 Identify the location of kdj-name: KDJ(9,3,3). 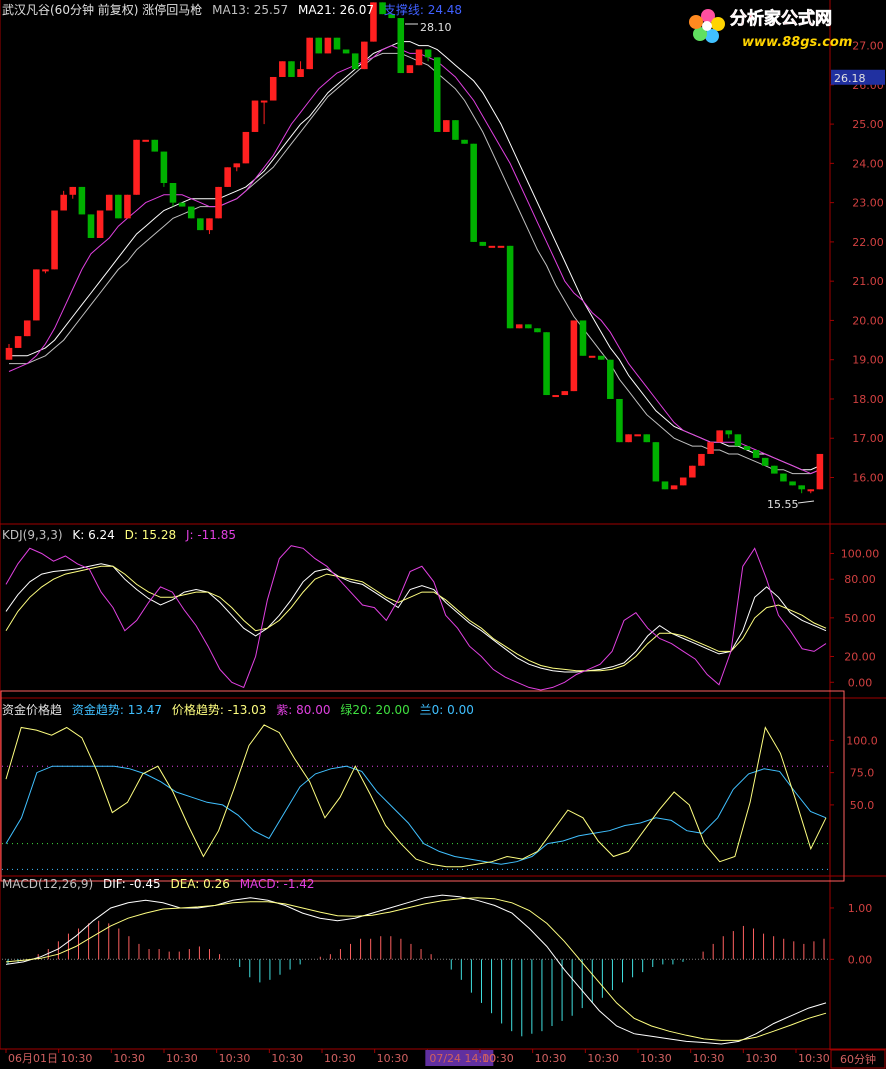
(32, 535).